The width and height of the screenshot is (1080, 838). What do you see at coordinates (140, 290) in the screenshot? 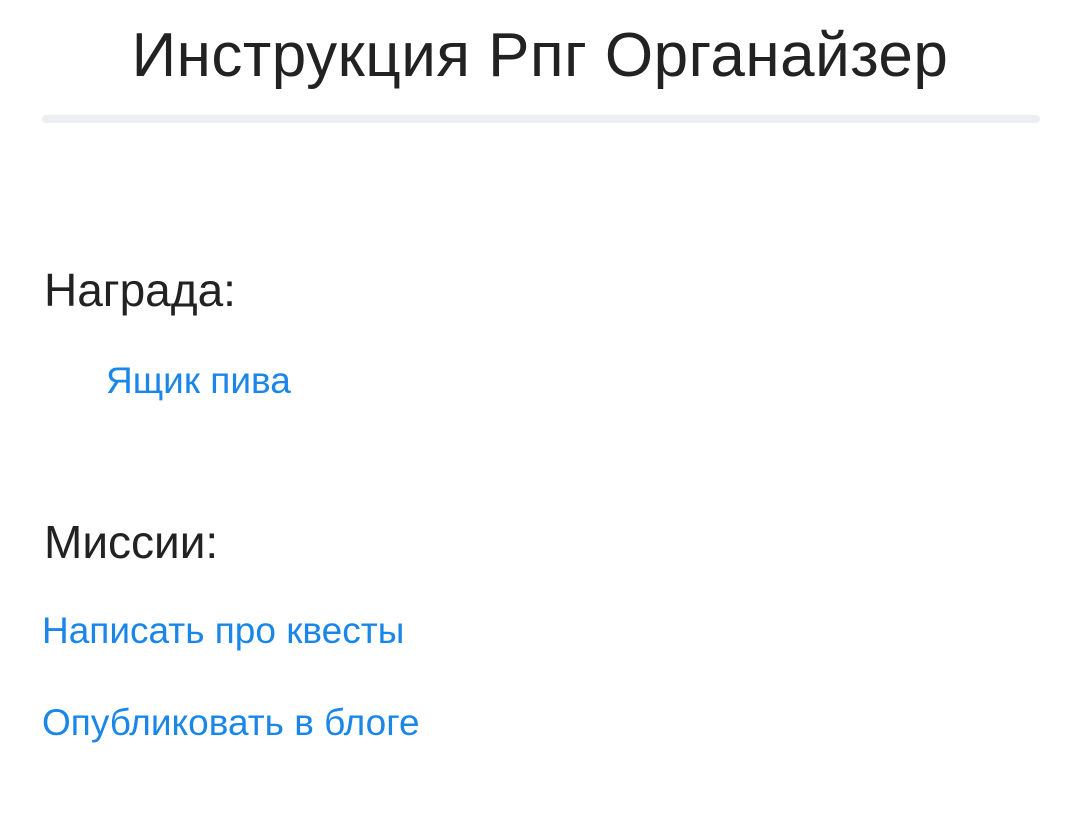
I see `reward-heading: Награда:` at bounding box center [140, 290].